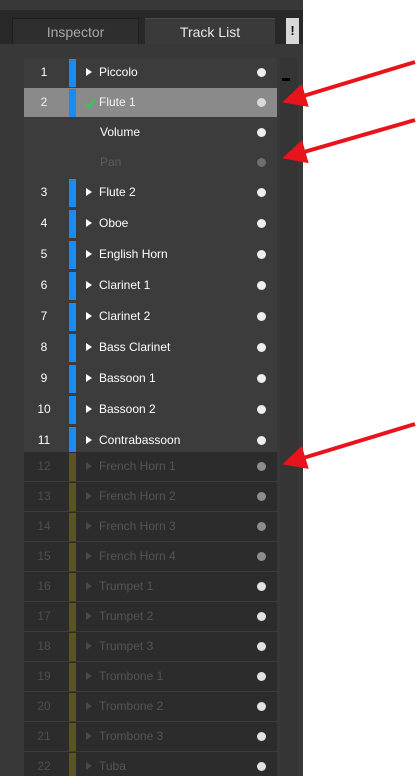 This screenshot has width=420, height=776. What do you see at coordinates (349, 445) in the screenshot?
I see `arrow-to-french-horn-1-dot` at bounding box center [349, 445].